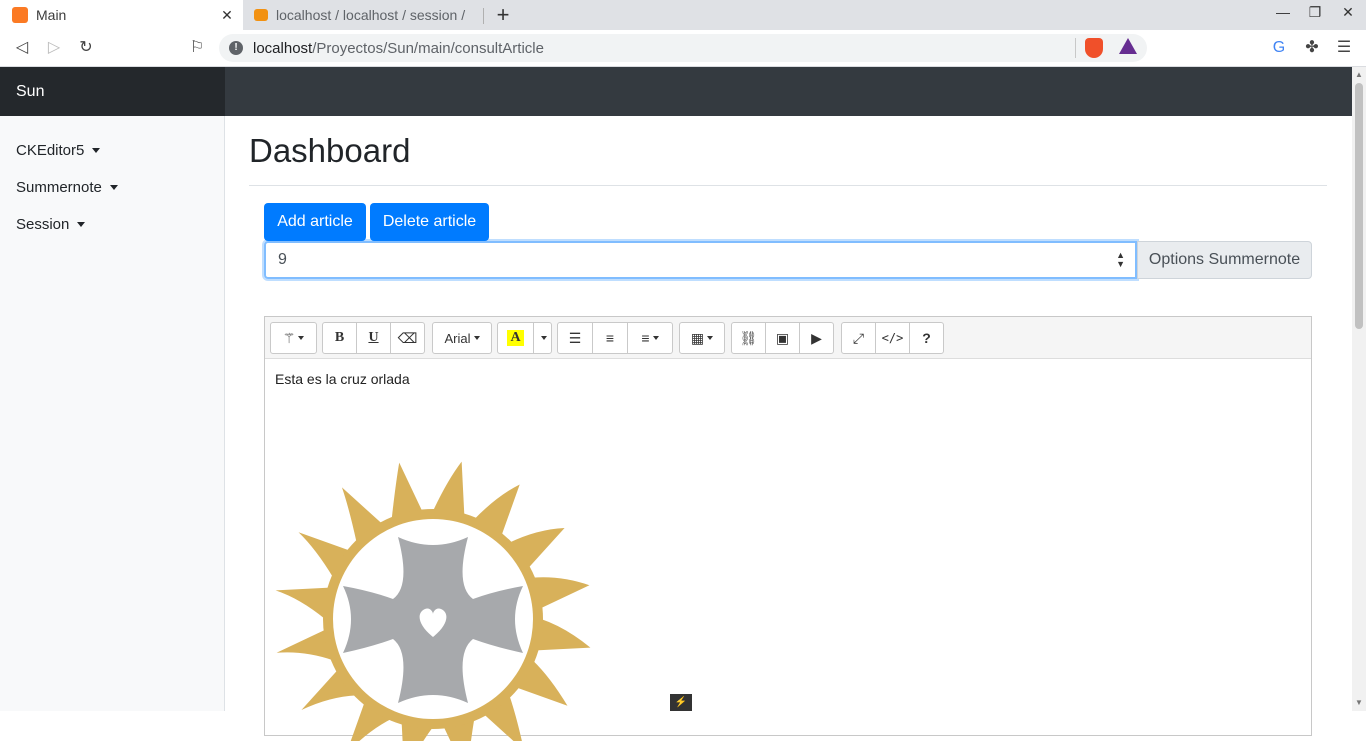 The width and height of the screenshot is (1366, 741). Describe the element at coordinates (542, 338) in the screenshot. I see `color-caret-icon` at that location.